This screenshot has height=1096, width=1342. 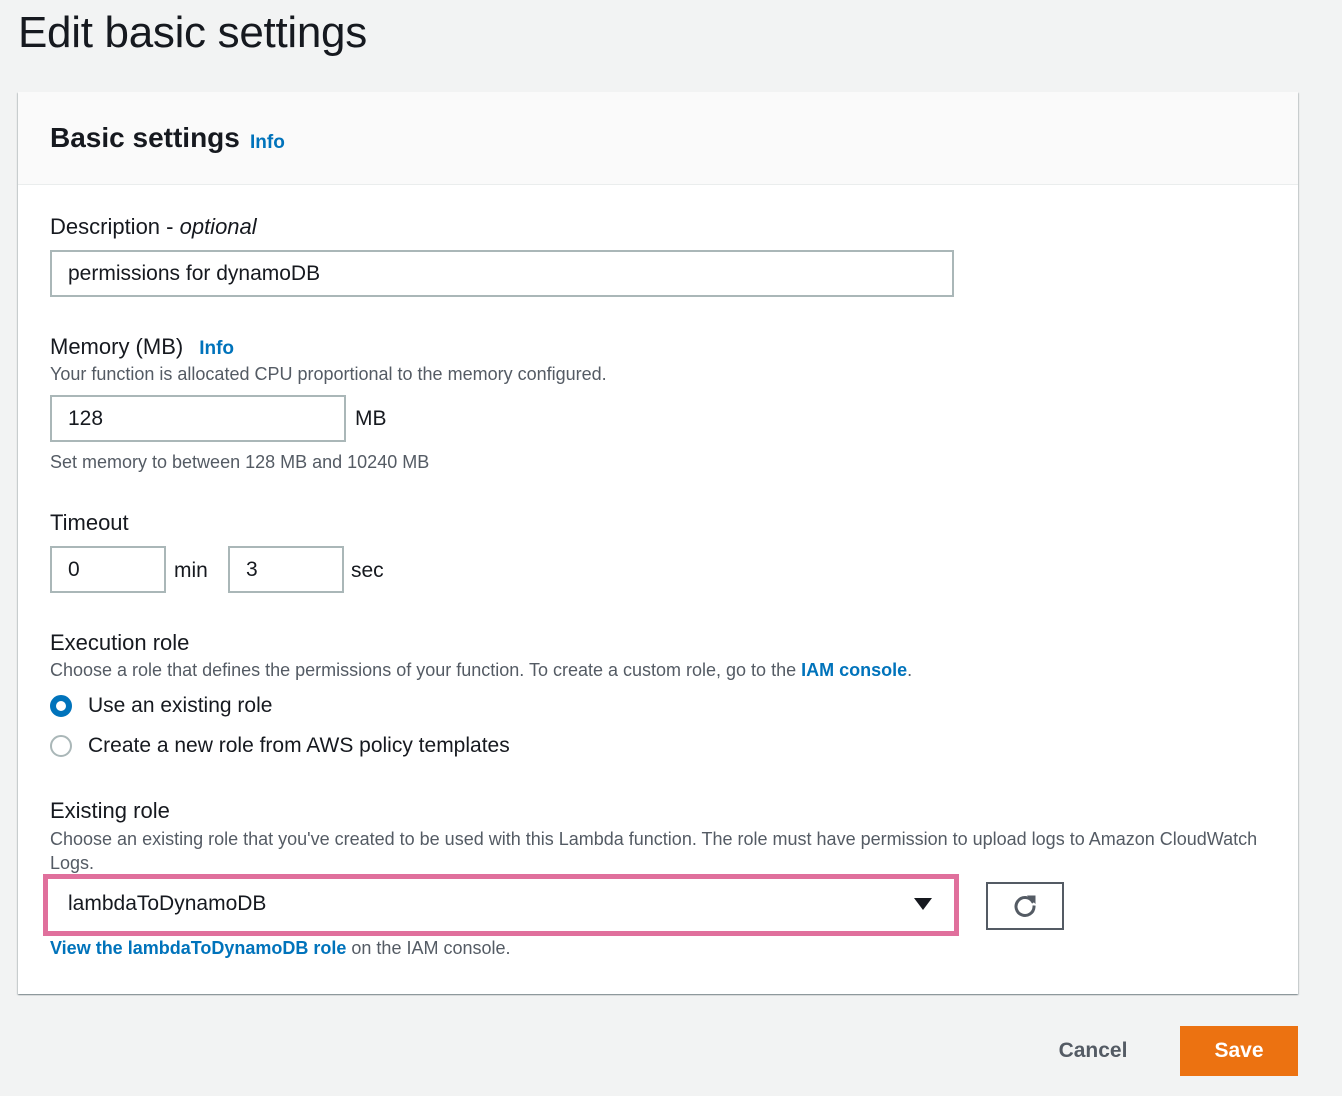 I want to click on existing-role-label: Existing role, so click(x=110, y=810).